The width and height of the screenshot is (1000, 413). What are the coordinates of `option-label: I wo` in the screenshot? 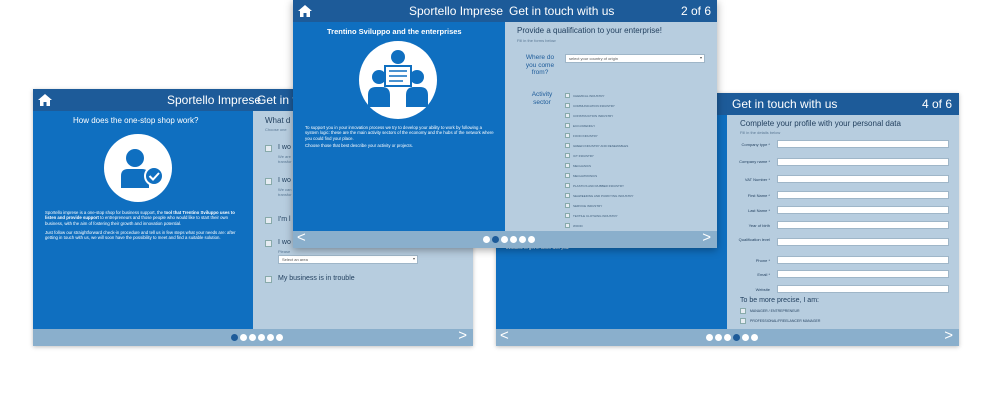 It's located at (284, 242).